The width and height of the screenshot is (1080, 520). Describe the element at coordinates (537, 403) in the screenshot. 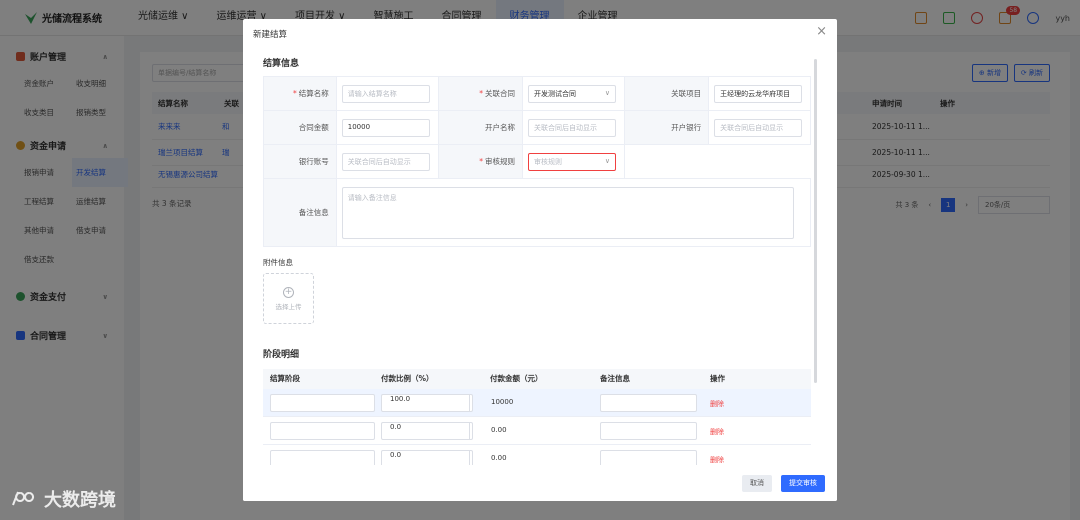

I see `stage-row: 100.0 10000 删除` at that location.